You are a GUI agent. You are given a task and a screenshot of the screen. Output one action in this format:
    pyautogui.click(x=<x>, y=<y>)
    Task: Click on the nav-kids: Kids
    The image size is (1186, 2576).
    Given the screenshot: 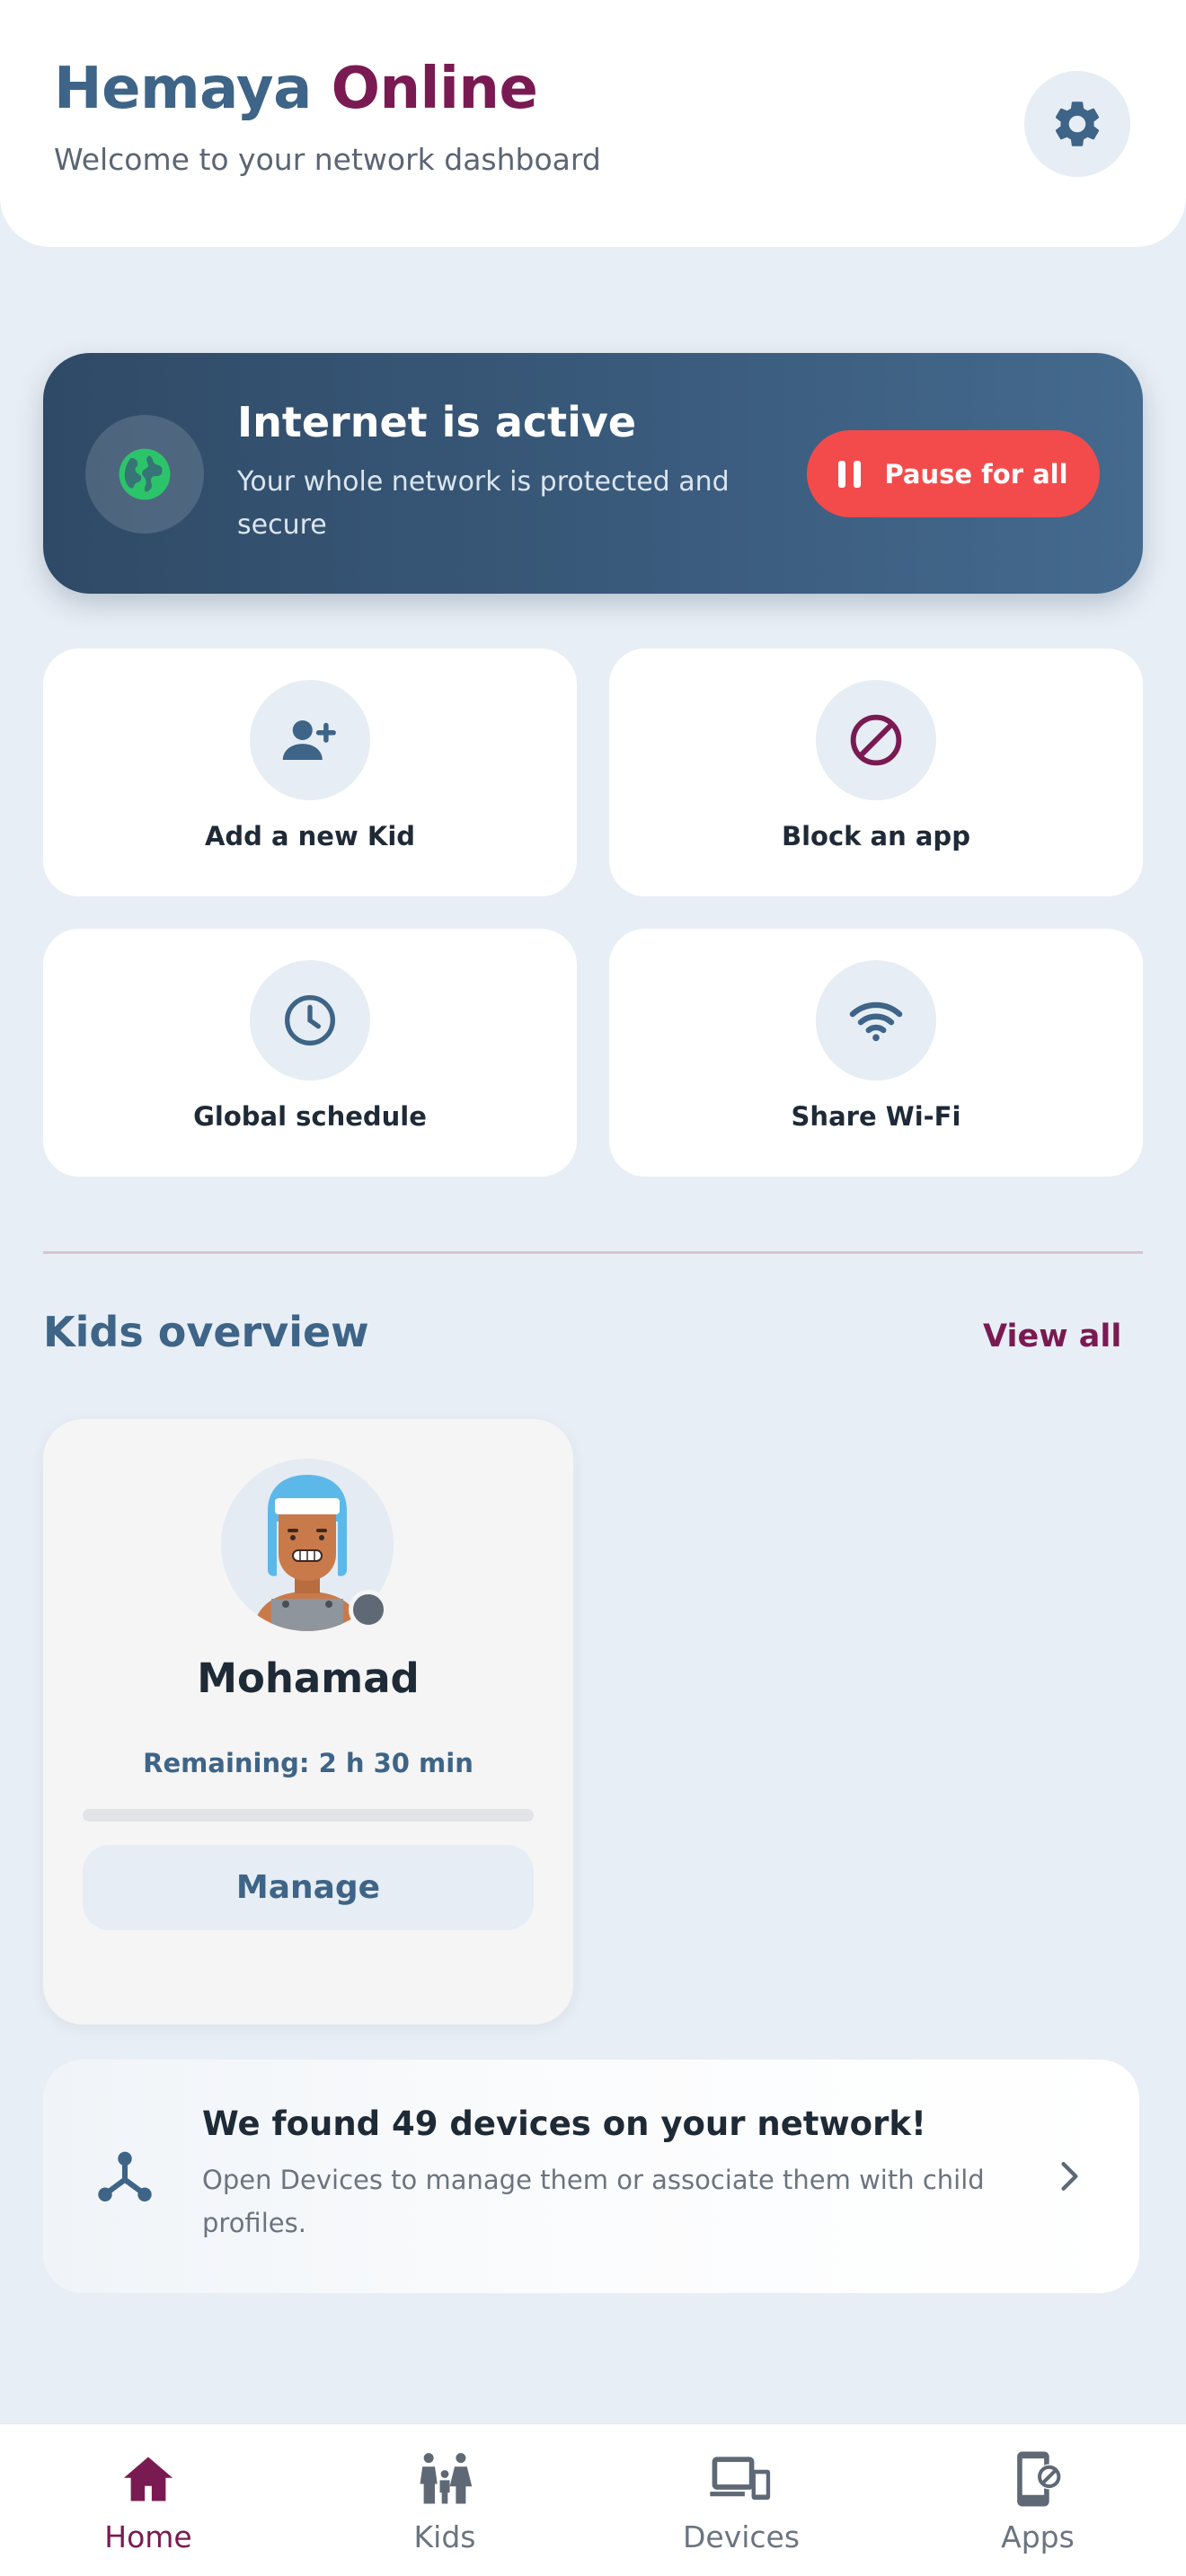 What is the action you would take?
    pyautogui.click(x=445, y=2501)
    